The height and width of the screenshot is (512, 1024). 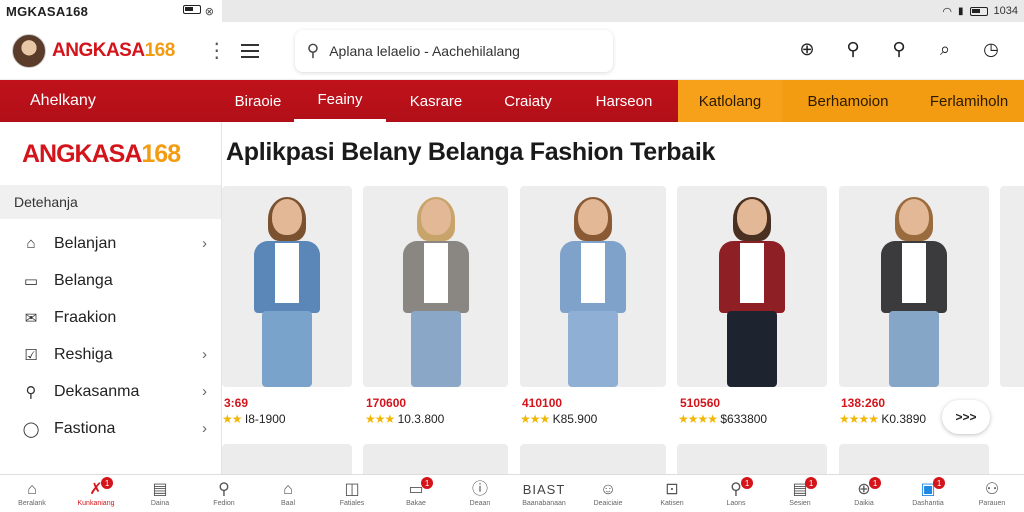 I want to click on header-icons: ⊕ ⚲ ⚲ ⌕ ◷, so click(x=899, y=49).